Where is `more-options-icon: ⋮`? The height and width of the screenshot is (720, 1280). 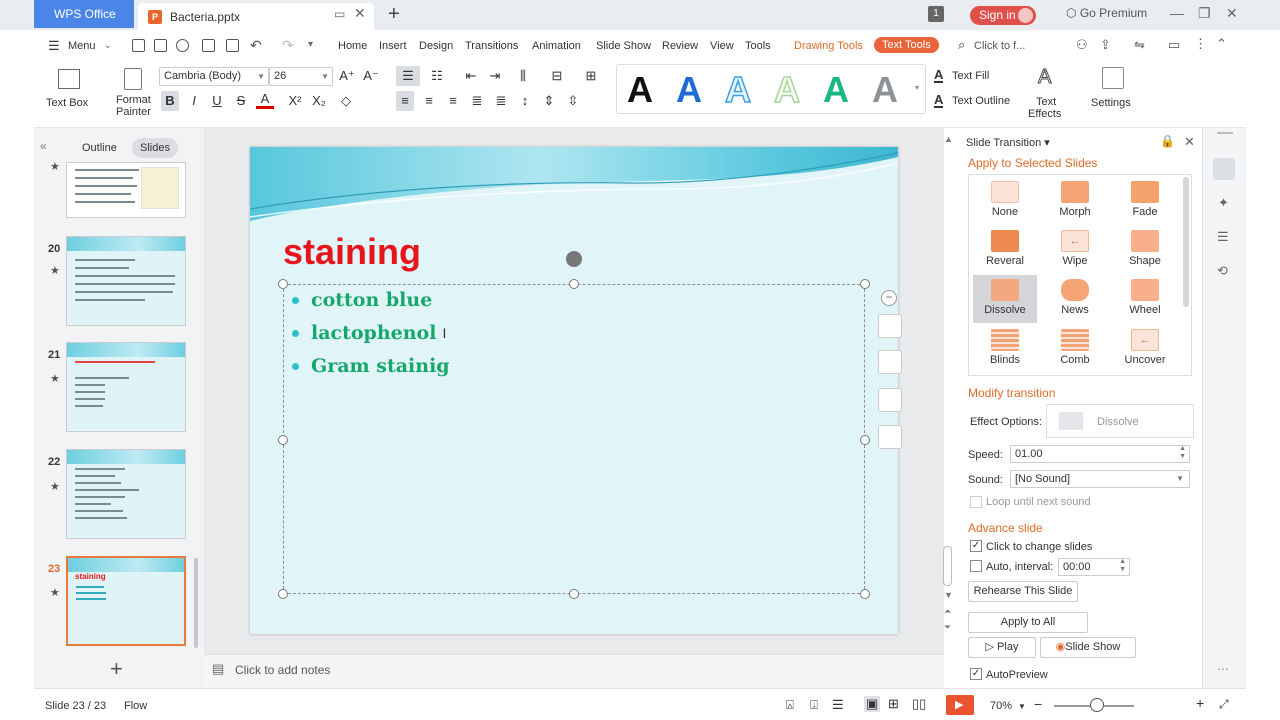 more-options-icon: ⋮ is located at coordinates (1200, 44).